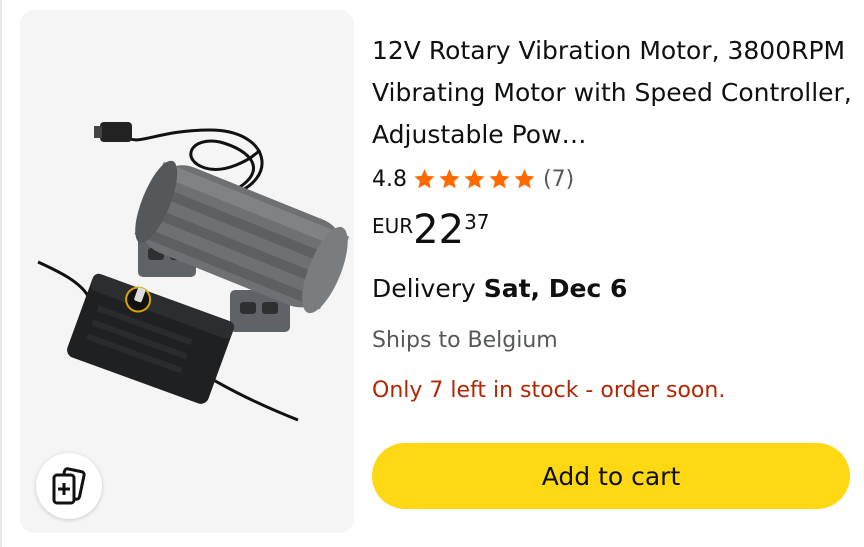 Image resolution: width=864 pixels, height=547 pixels. Describe the element at coordinates (549, 390) in the screenshot. I see `stock-notice: Only 7 left in stock - order soon.` at that location.